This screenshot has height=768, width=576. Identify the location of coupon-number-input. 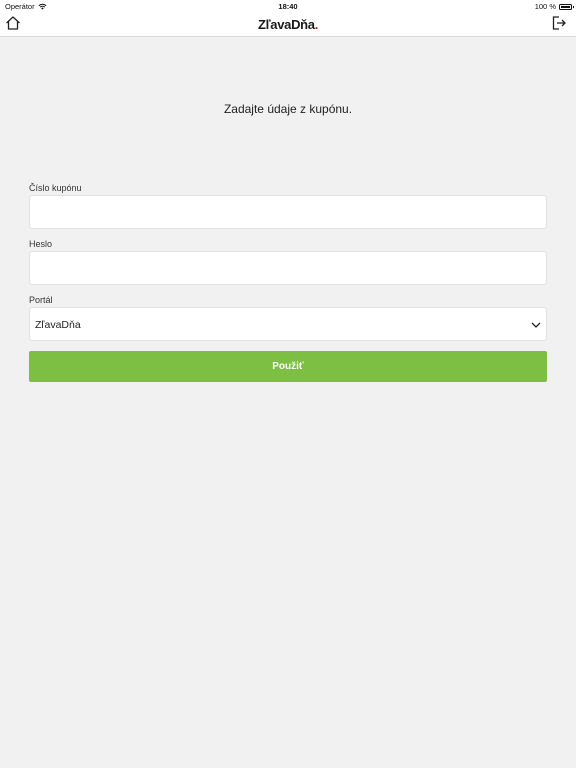
(288, 212).